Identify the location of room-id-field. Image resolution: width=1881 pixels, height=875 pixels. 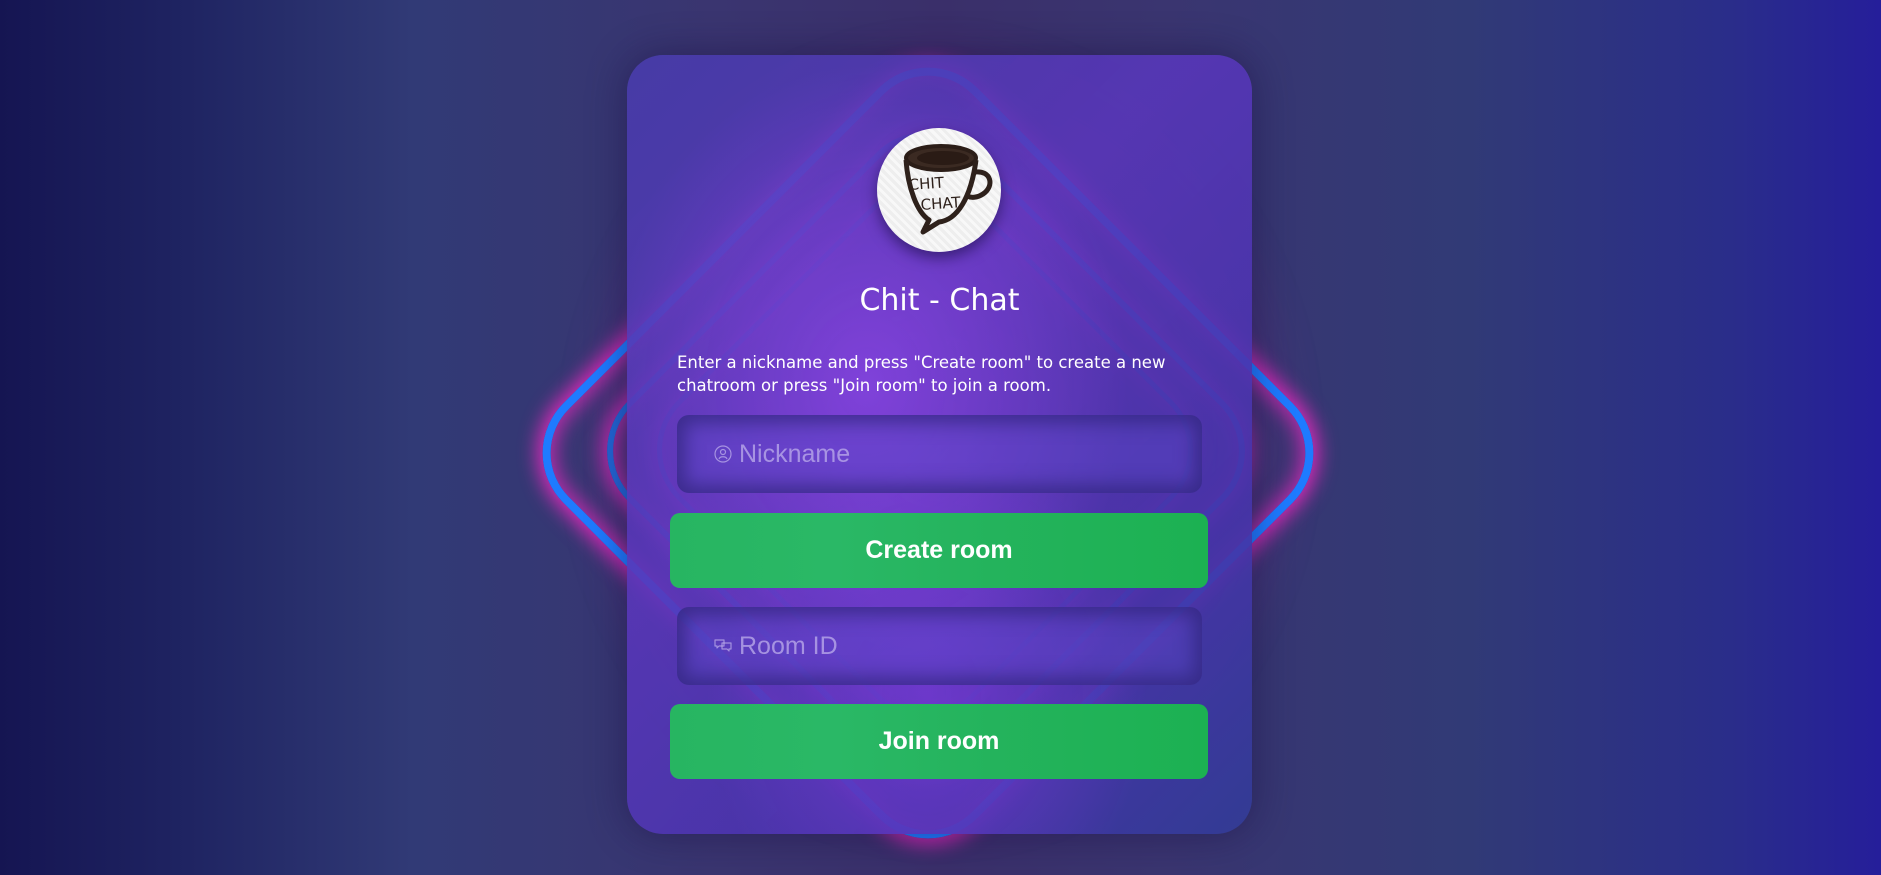
(939, 646).